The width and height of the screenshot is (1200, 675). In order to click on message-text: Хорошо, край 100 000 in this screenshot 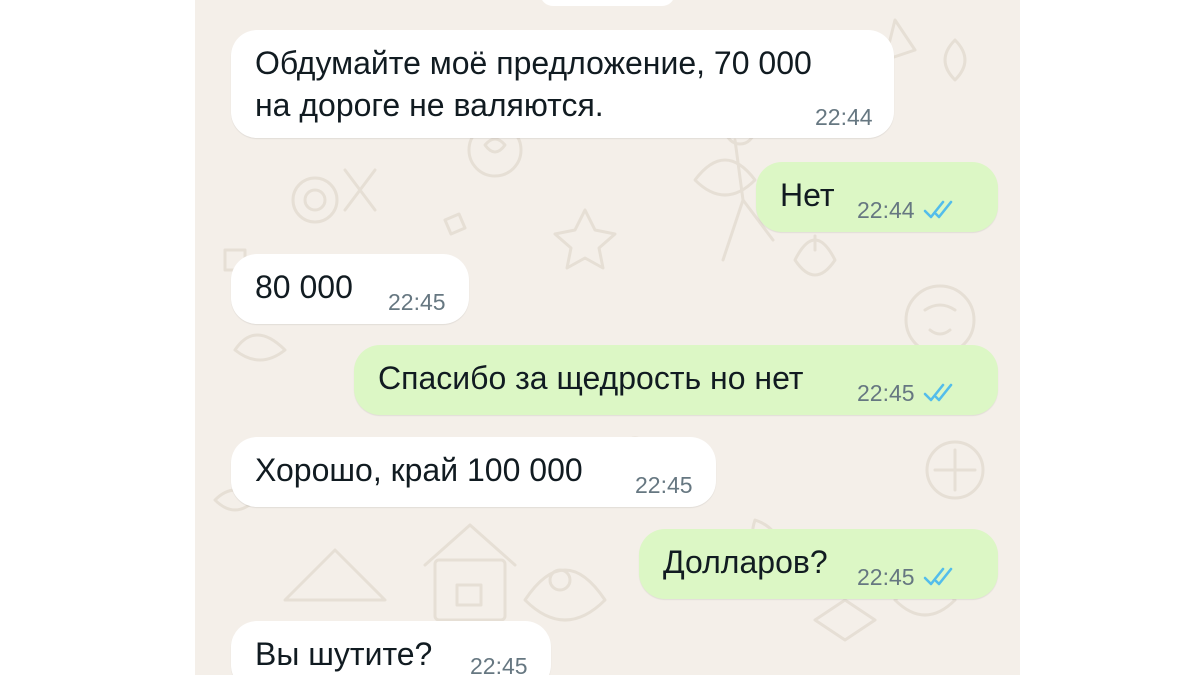, I will do `click(419, 470)`.